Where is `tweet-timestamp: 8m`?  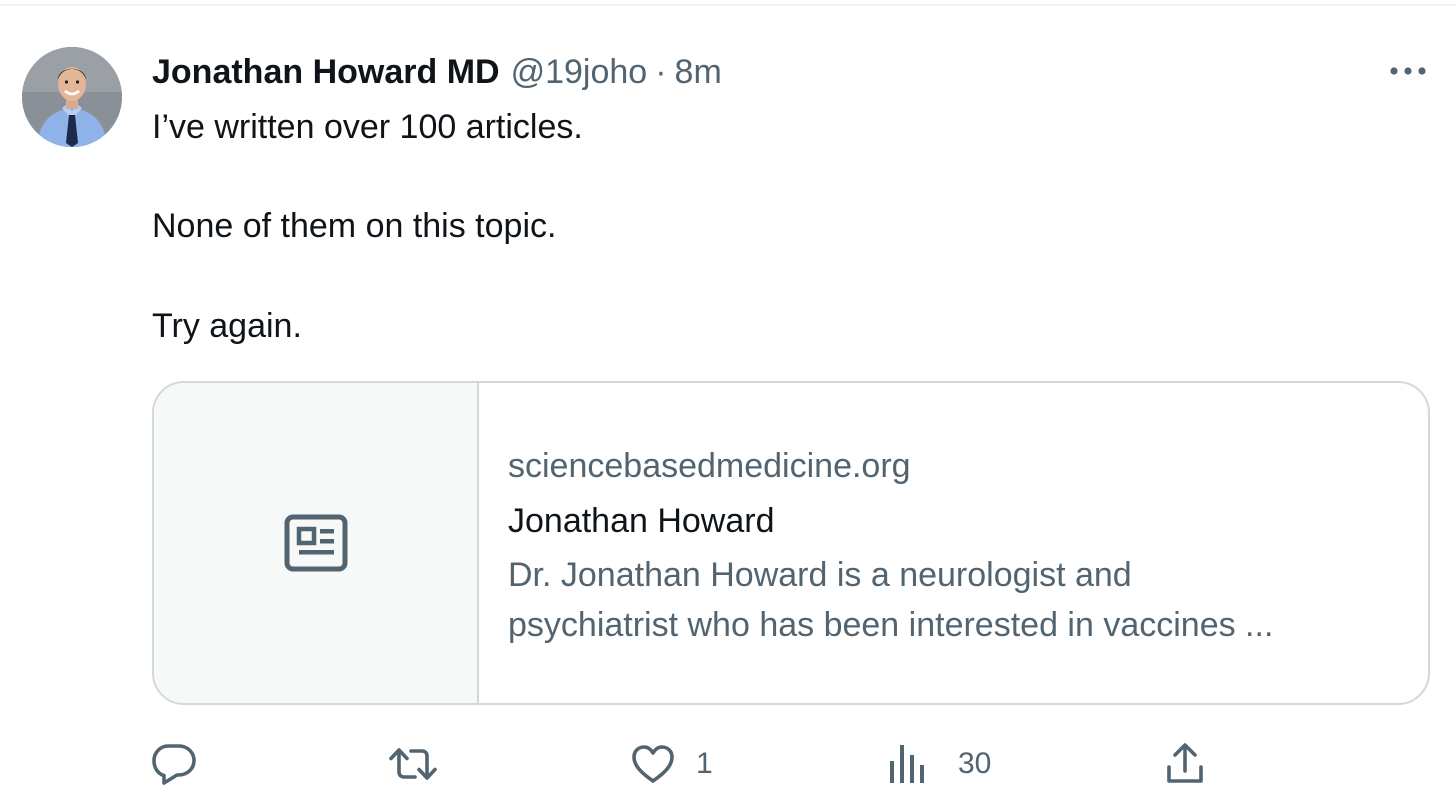
tweet-timestamp: 8m is located at coordinates (698, 72).